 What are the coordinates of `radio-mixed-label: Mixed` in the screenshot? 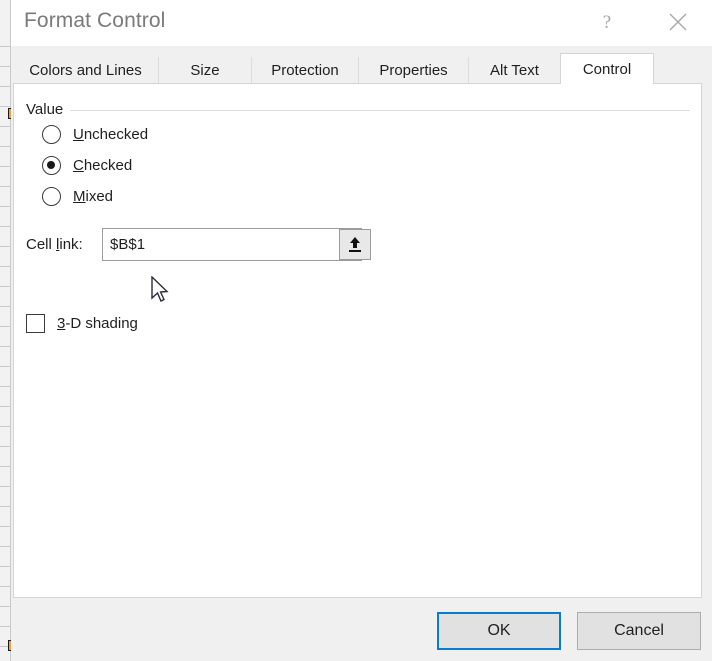 It's located at (93, 196).